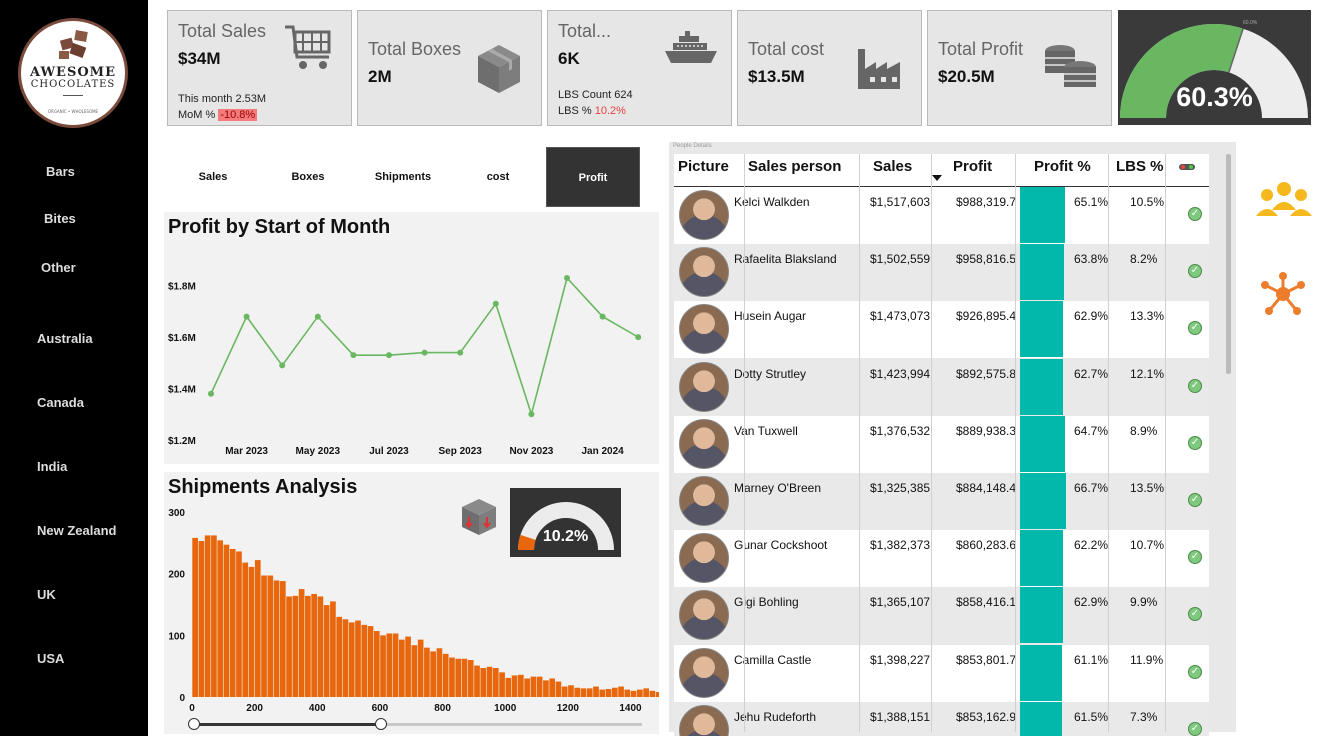 The height and width of the screenshot is (736, 1322). Describe the element at coordinates (418, 724) in the screenshot. I see `range-slider-track` at that location.